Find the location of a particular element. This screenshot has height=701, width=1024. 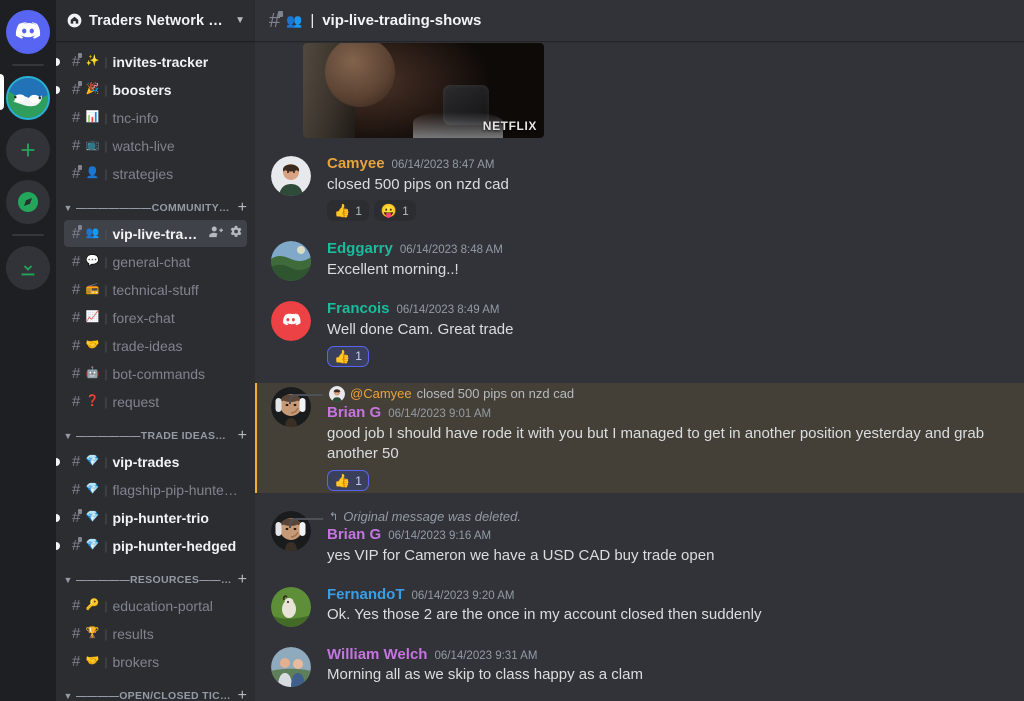

sidebar-channel-general-chat: # 💬 | general-chat is located at coordinates (155, 261).